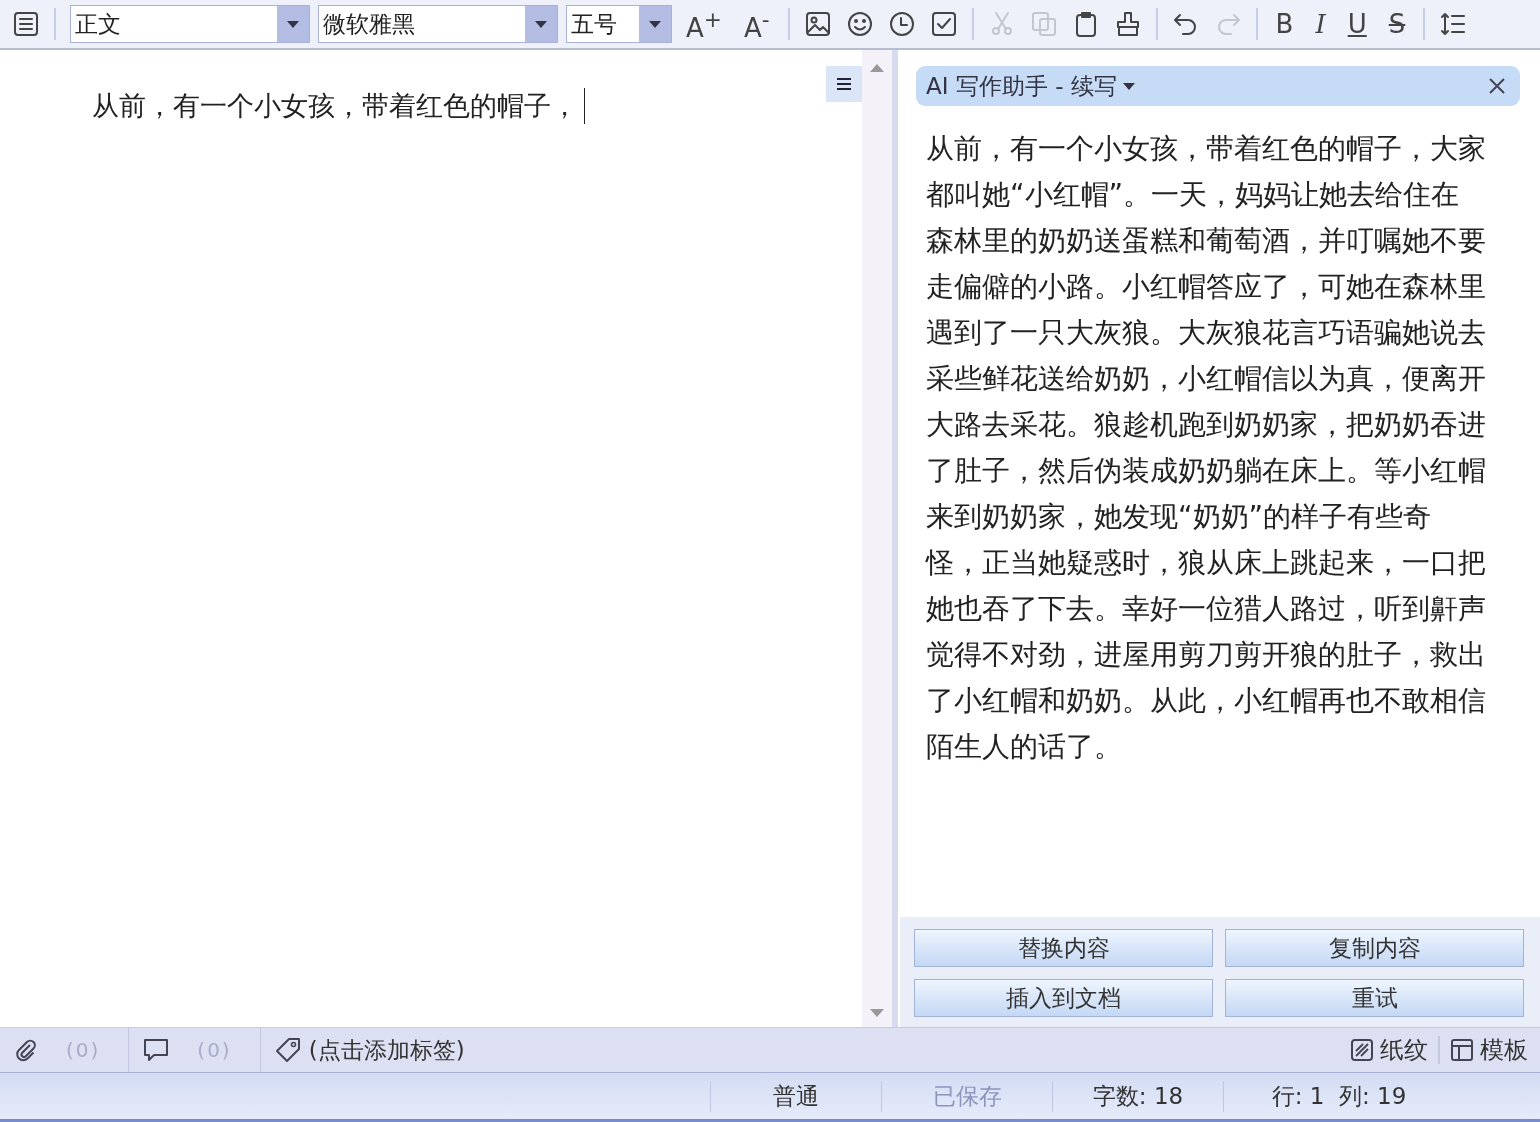  I want to click on status-text: 行: 1 列: 19, so click(1338, 1096).